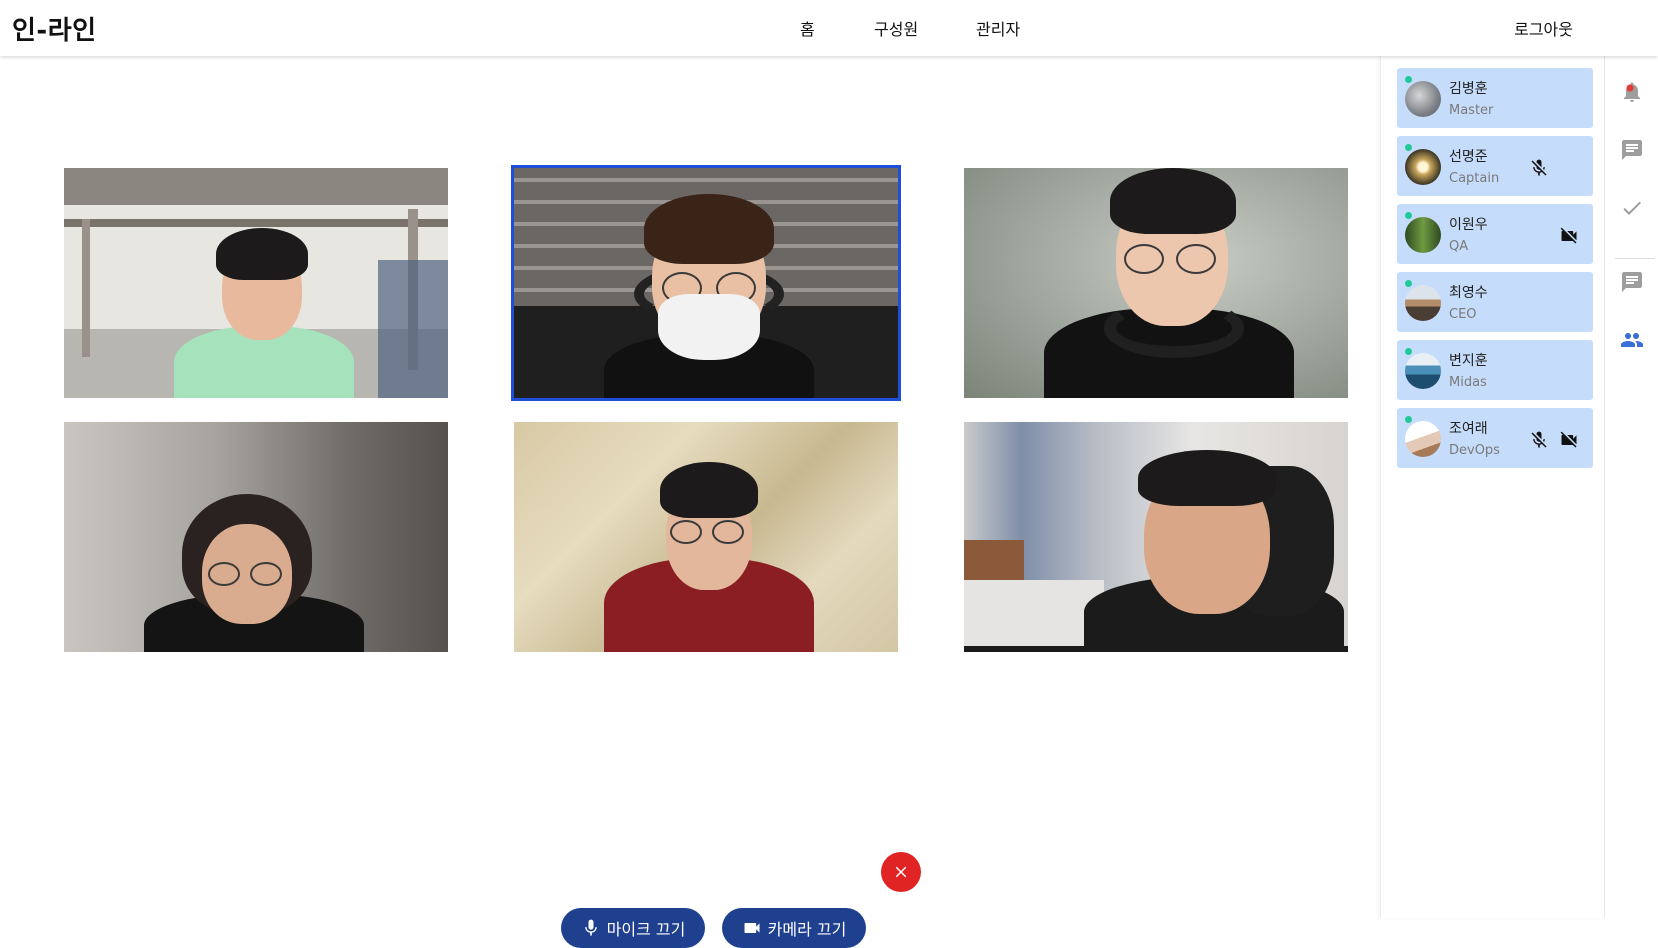  Describe the element at coordinates (829, 28) in the screenshot. I see `top-navbar: 인-라인 홈 구성원 관리자 로그아웃` at that location.